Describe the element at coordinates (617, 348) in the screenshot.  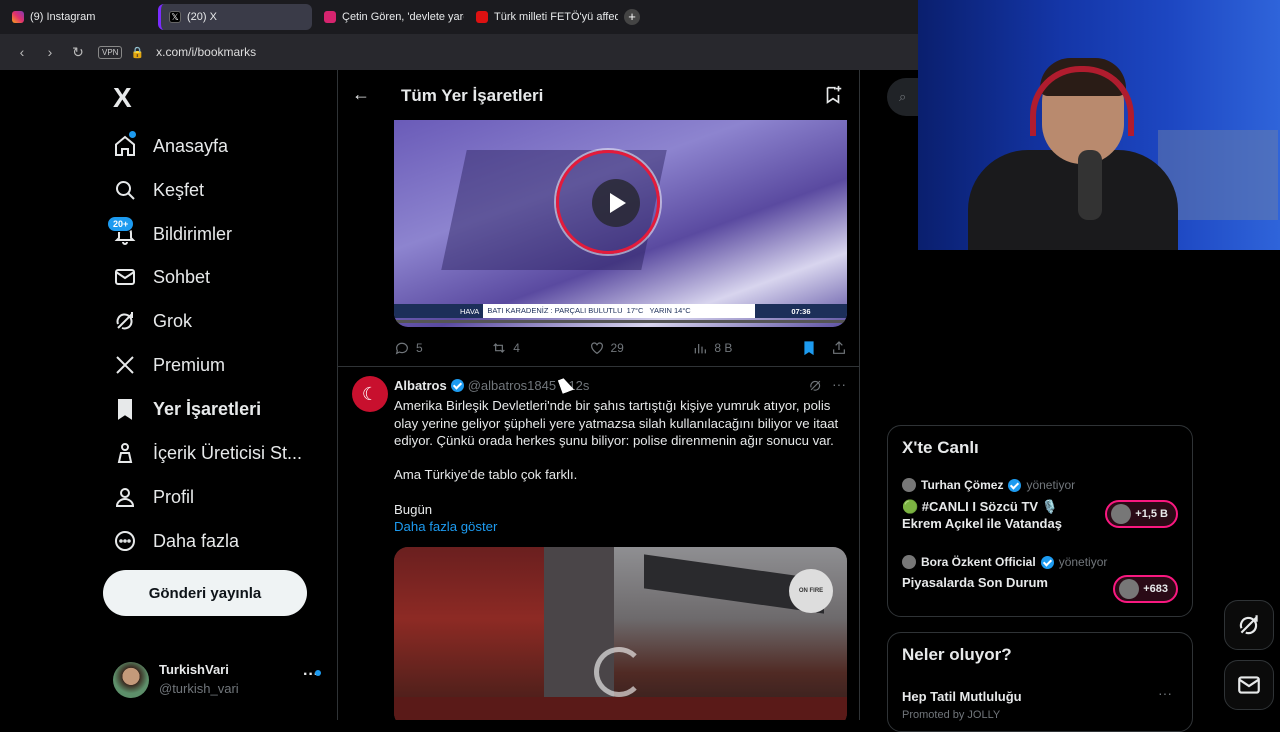
I see `like-count: 29` at that location.